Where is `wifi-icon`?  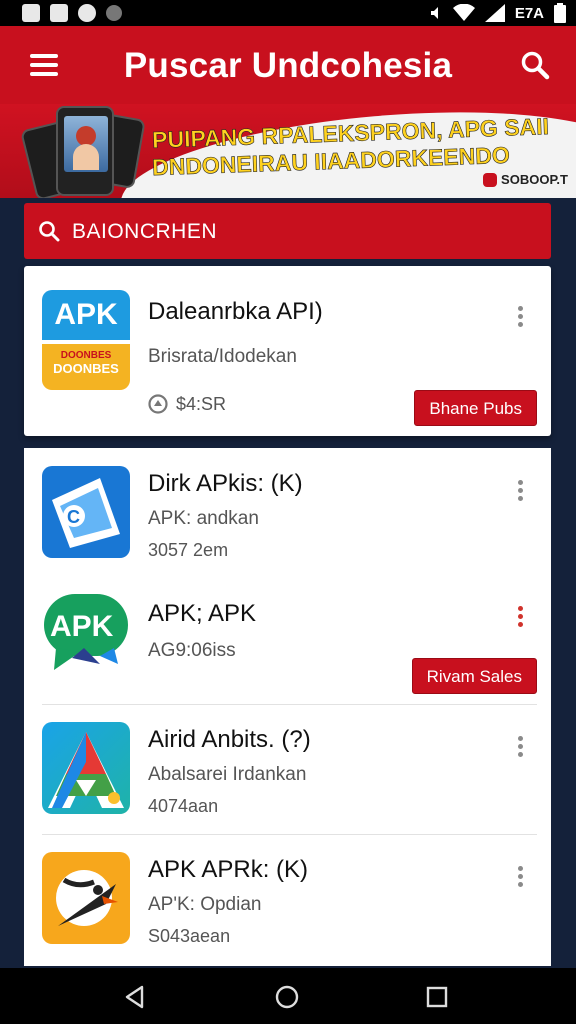
wifi-icon is located at coordinates (463, 12).